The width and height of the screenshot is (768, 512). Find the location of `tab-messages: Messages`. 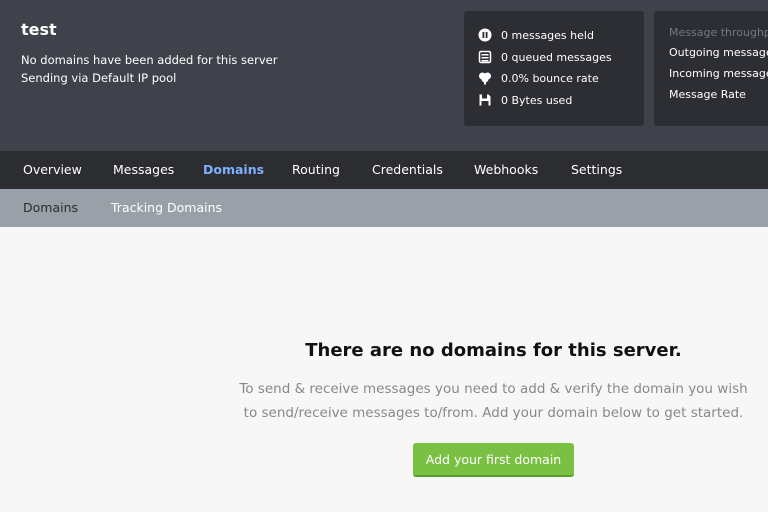

tab-messages: Messages is located at coordinates (143, 169).